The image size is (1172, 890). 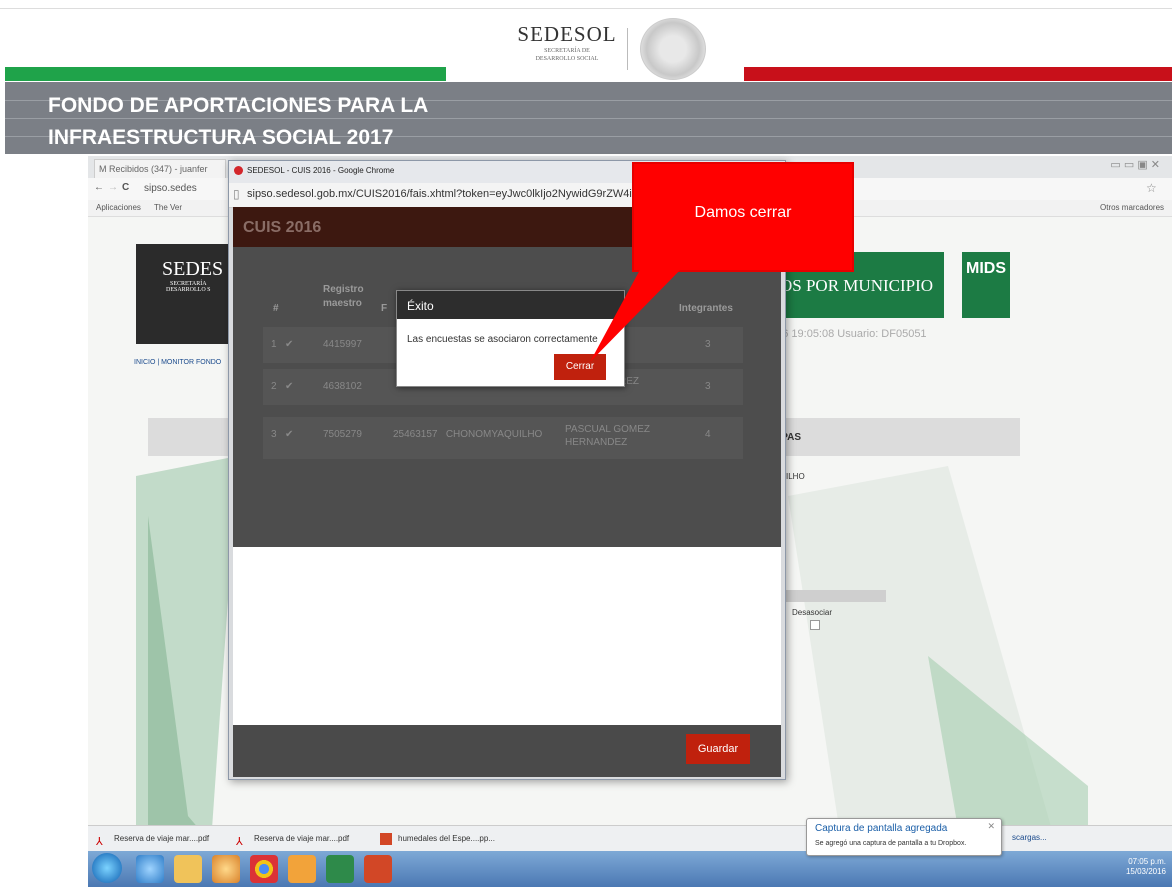 What do you see at coordinates (881, 828) in the screenshot?
I see `toast-title: Captura de pantalla agregada` at bounding box center [881, 828].